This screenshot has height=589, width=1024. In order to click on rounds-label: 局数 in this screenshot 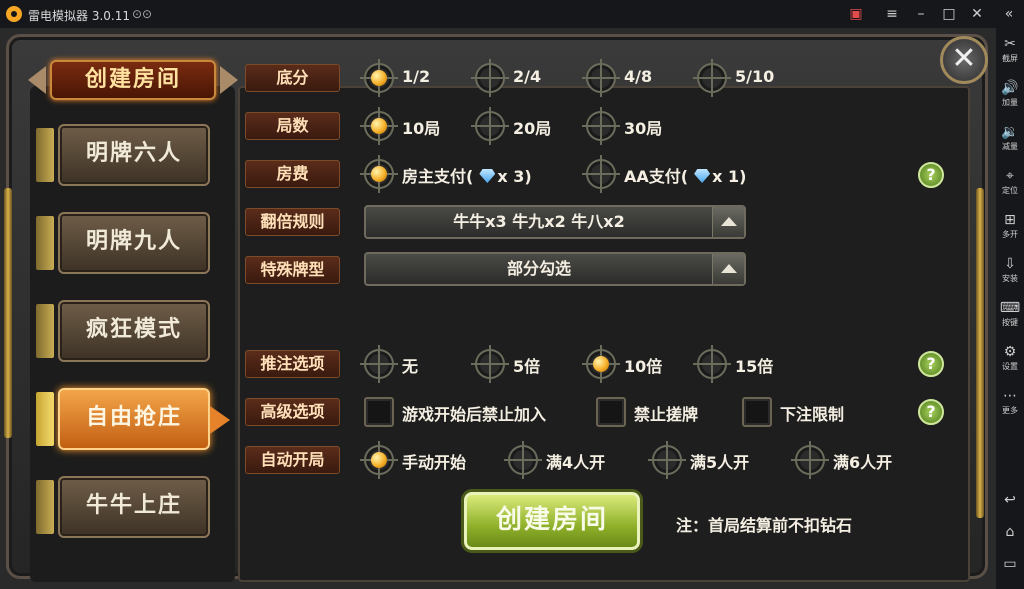, I will do `click(292, 126)`.